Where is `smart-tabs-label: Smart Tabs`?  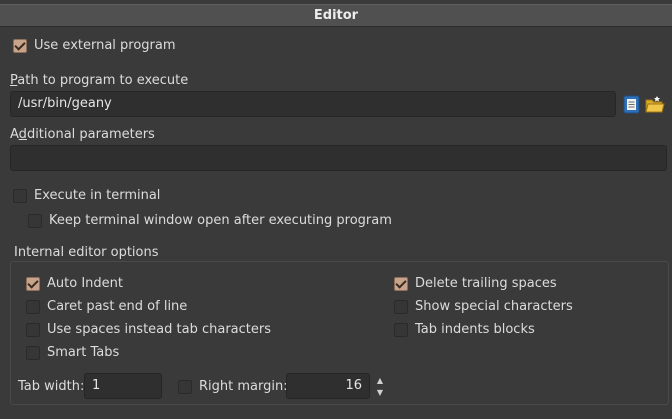 smart-tabs-label: Smart Tabs is located at coordinates (83, 352).